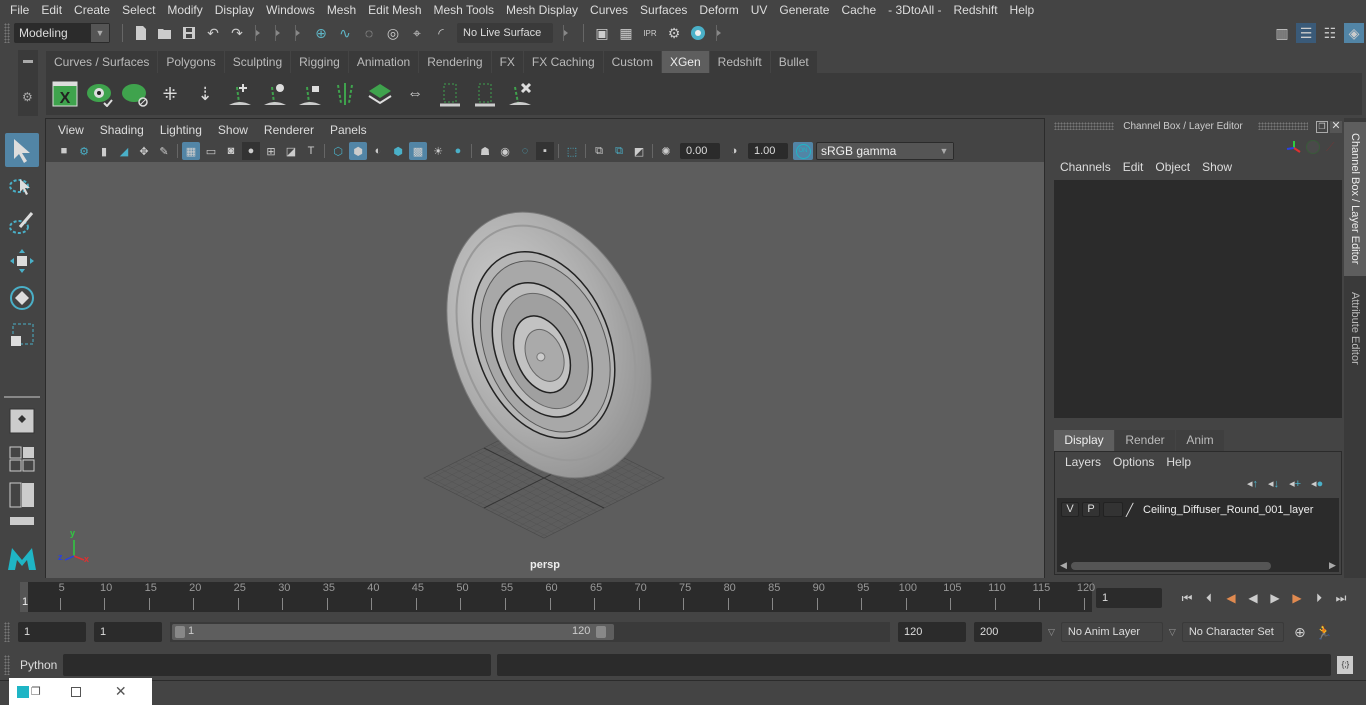 This screenshot has height=705, width=1366. I want to click on menu-windows: Windows, so click(290, 10).